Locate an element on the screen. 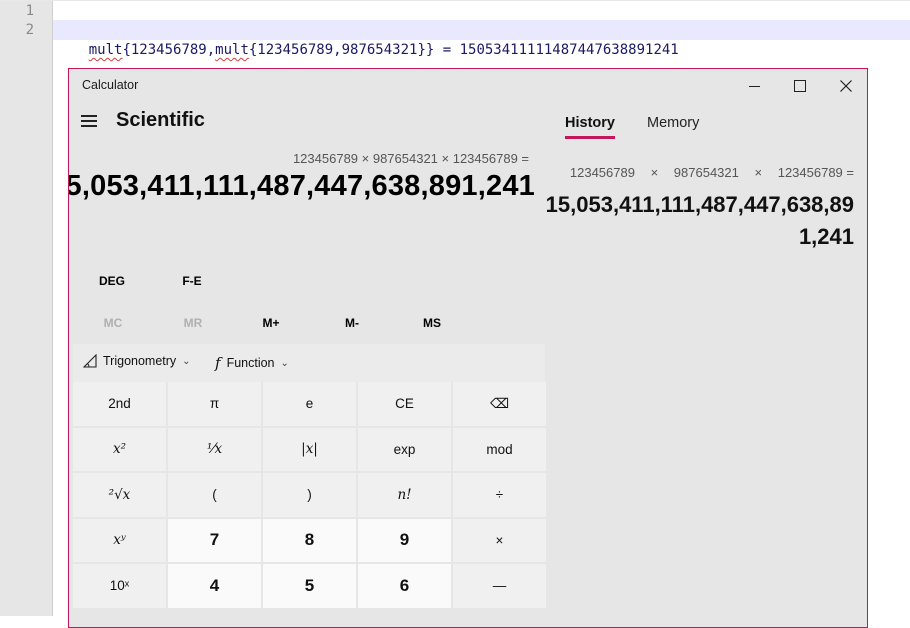 Image resolution: width=910 pixels, height=628 pixels. absolute-value-key: |x| is located at coordinates (309, 449).